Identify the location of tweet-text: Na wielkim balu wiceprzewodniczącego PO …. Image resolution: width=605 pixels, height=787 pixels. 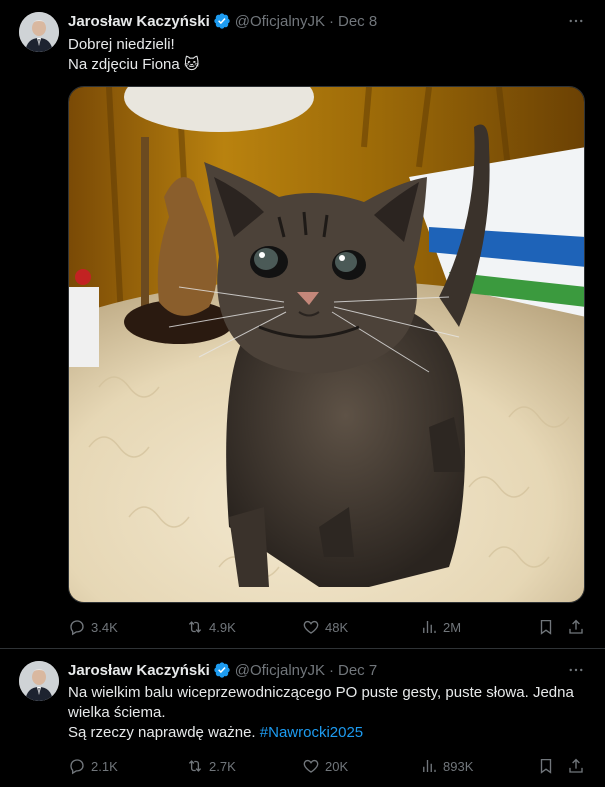
(328, 713).